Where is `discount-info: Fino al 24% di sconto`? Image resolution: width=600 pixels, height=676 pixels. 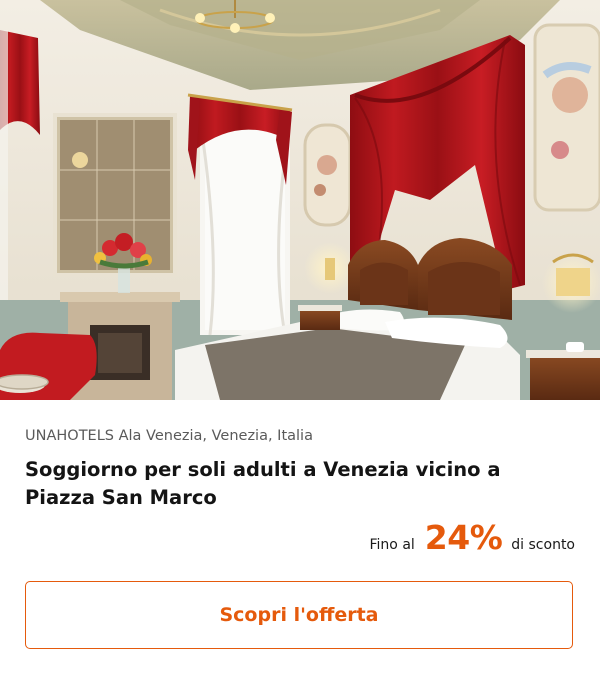 discount-info: Fino al 24% di sconto is located at coordinates (473, 543).